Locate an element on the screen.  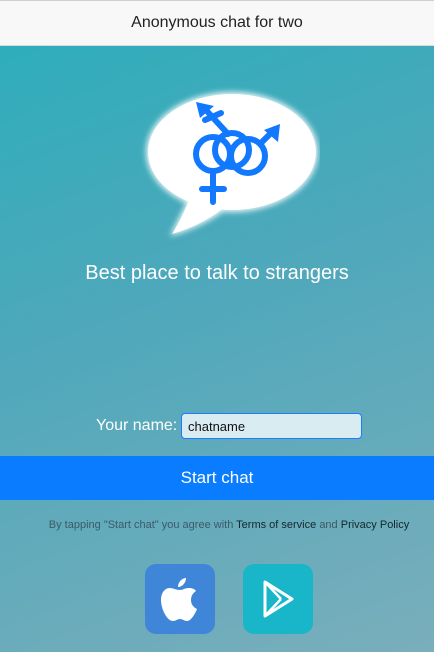
name-row: Your name: is located at coordinates (217, 426).